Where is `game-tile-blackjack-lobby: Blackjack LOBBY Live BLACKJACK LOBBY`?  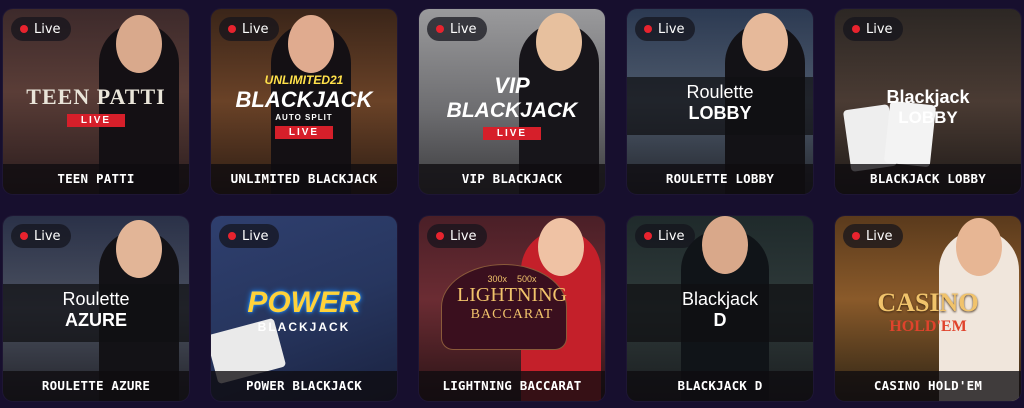 game-tile-blackjack-lobby: Blackjack LOBBY Live BLACKJACK LOBBY is located at coordinates (928, 101).